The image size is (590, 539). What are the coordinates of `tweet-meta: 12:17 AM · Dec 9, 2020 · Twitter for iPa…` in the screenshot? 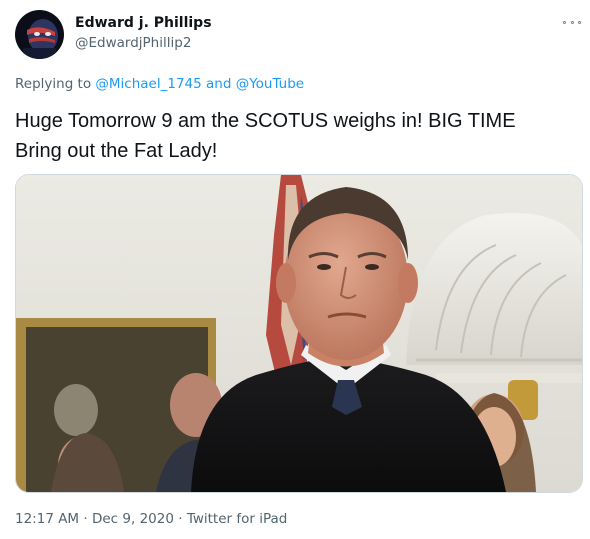 It's located at (151, 519).